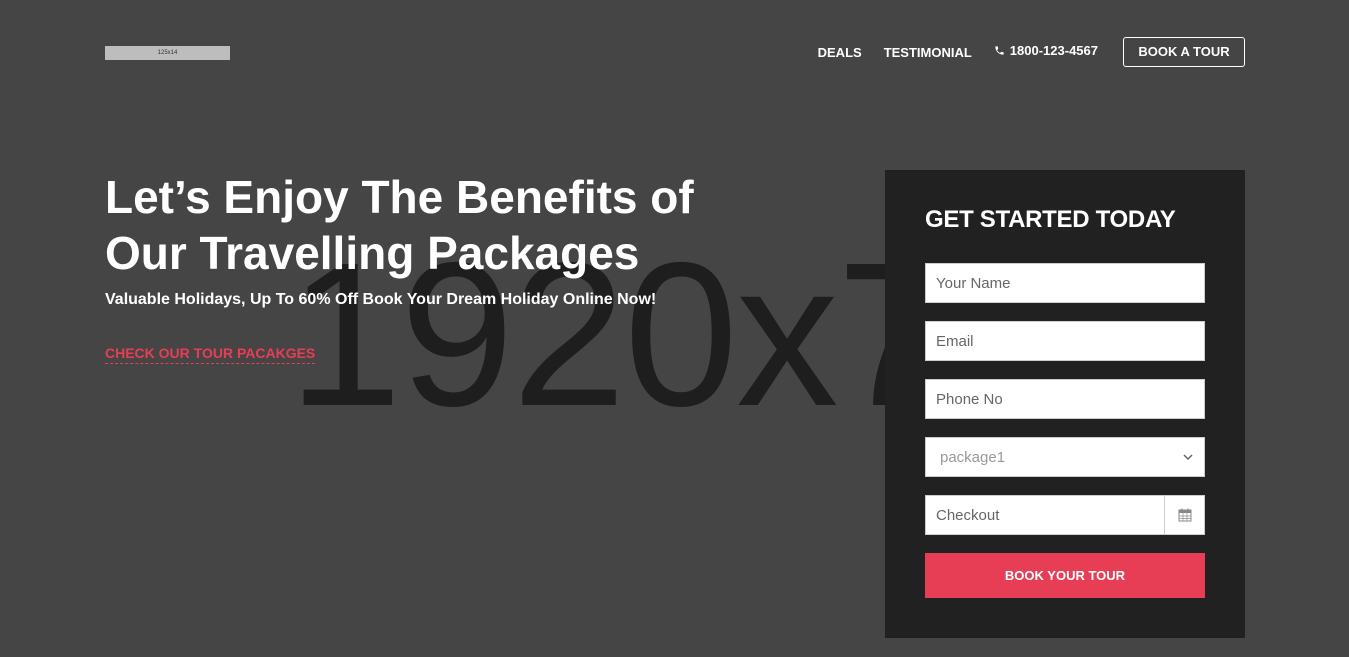  I want to click on name-input, so click(1065, 283).